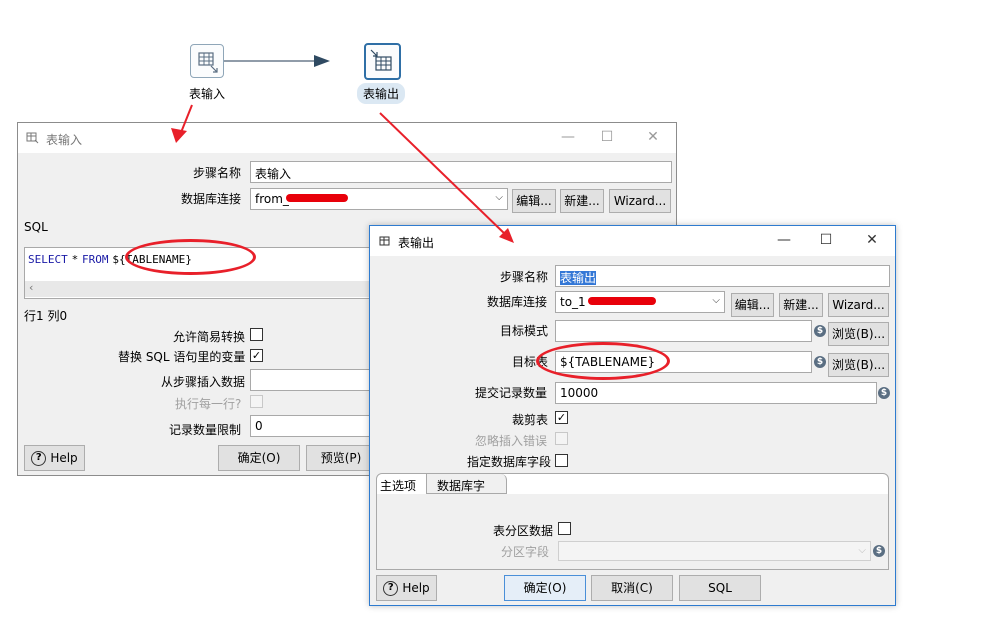  Describe the element at coordinates (342, 173) in the screenshot. I see `annotation-arrows` at that location.